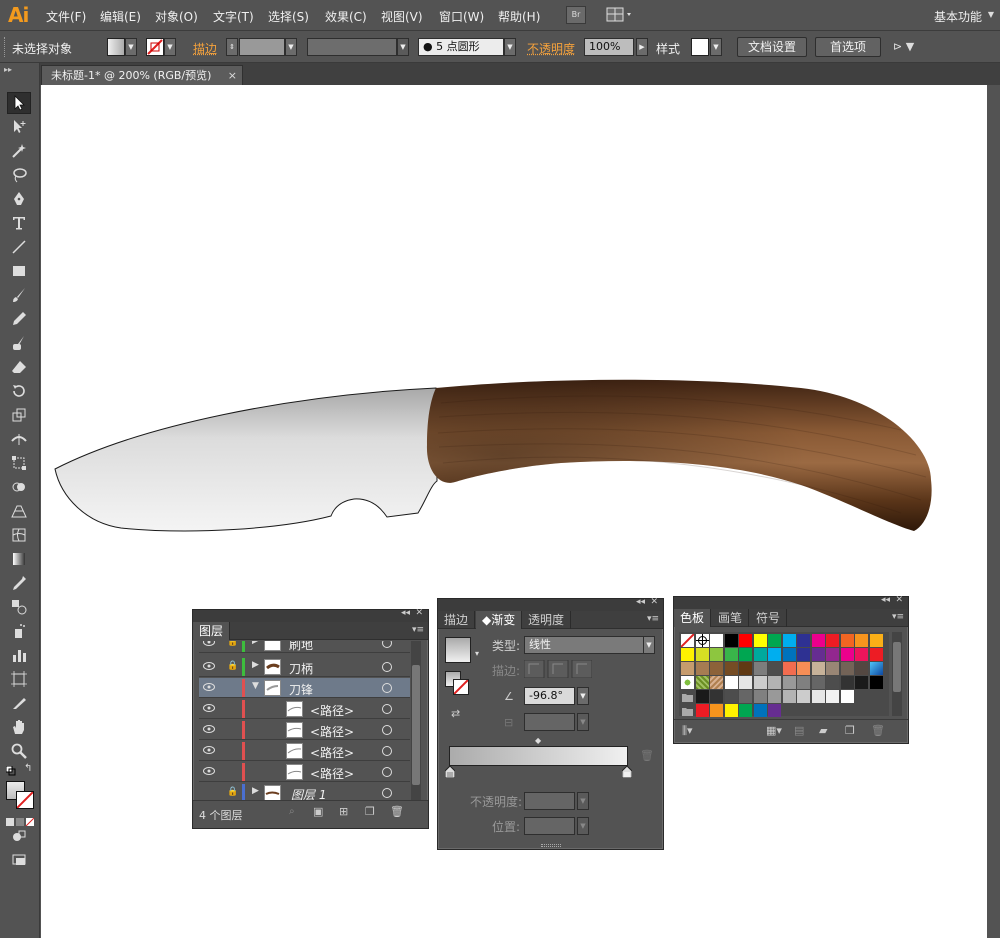 The image size is (1000, 938). I want to click on gradient-panel-titlebar: ◂◂ ✕, so click(550, 604).